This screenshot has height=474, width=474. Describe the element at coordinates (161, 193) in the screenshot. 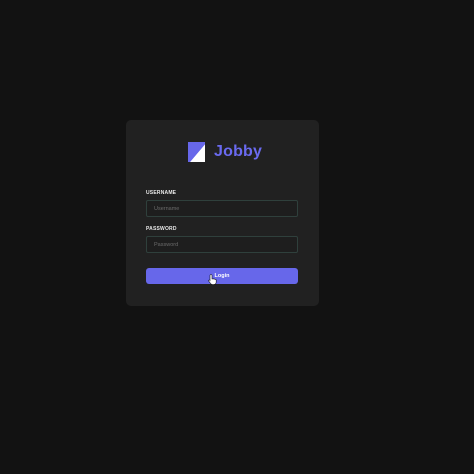

I see `username-label: USERNAME` at that location.